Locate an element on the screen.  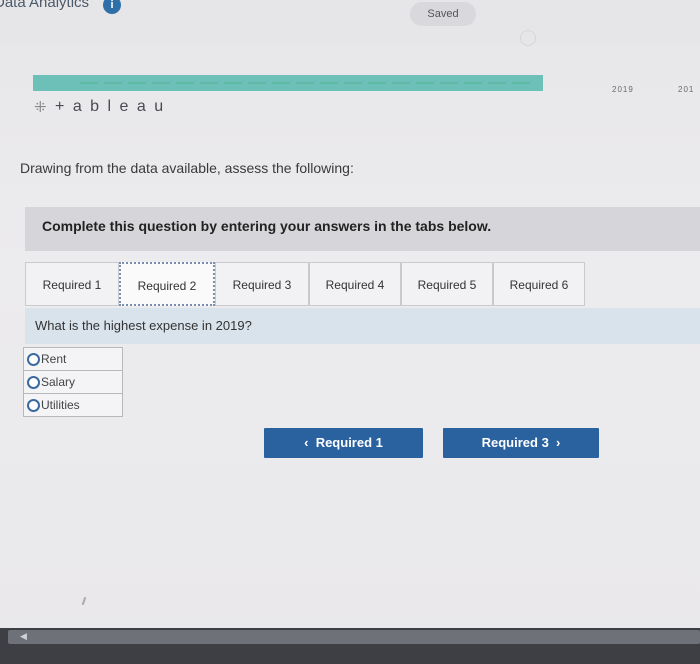
tab-required-1: Required 1 is located at coordinates (72, 284).